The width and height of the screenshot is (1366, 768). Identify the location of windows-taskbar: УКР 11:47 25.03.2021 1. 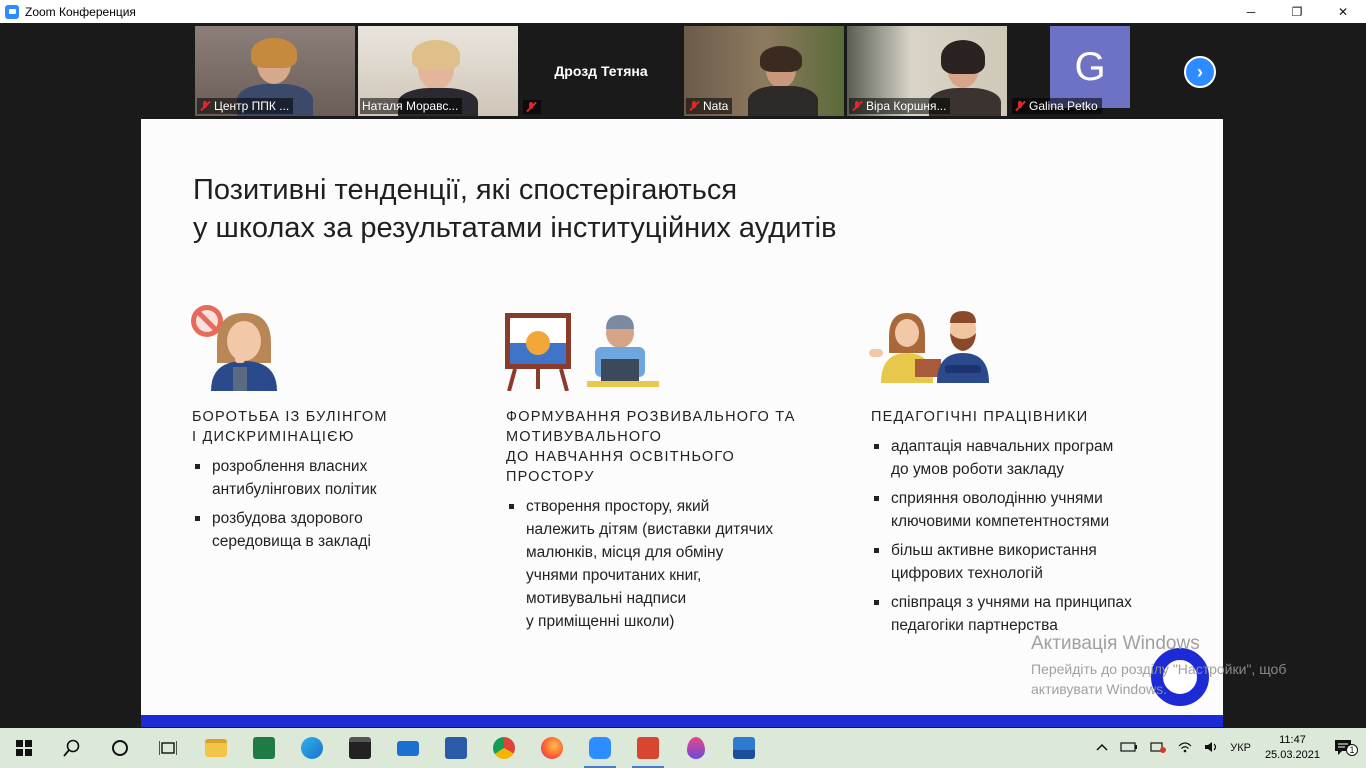
(683, 748).